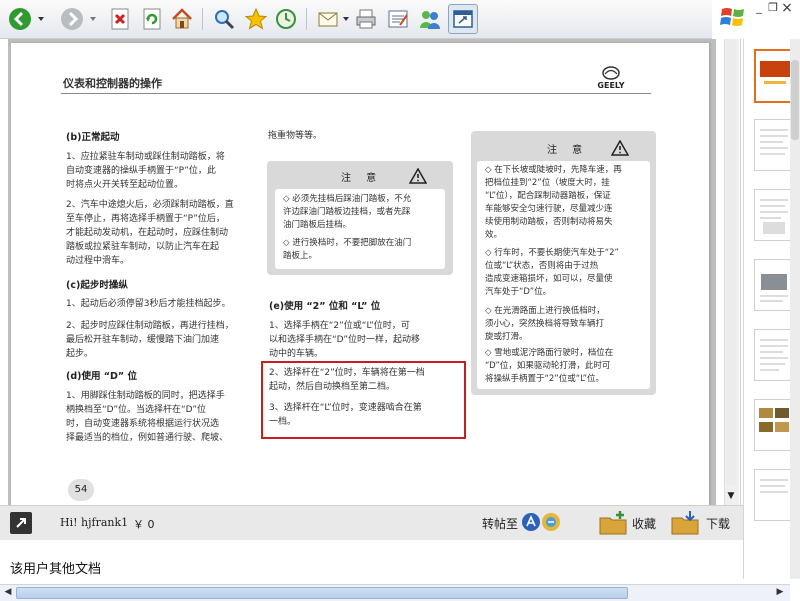  What do you see at coordinates (780, 592) in the screenshot?
I see `scroll-right-arrow-icon: ▶` at bounding box center [780, 592].